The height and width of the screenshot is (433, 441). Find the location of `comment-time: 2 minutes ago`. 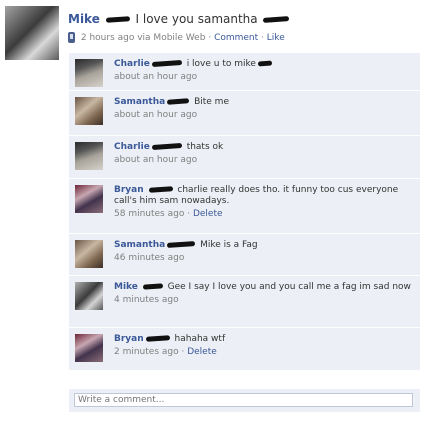

comment-time: 2 minutes ago is located at coordinates (146, 352).